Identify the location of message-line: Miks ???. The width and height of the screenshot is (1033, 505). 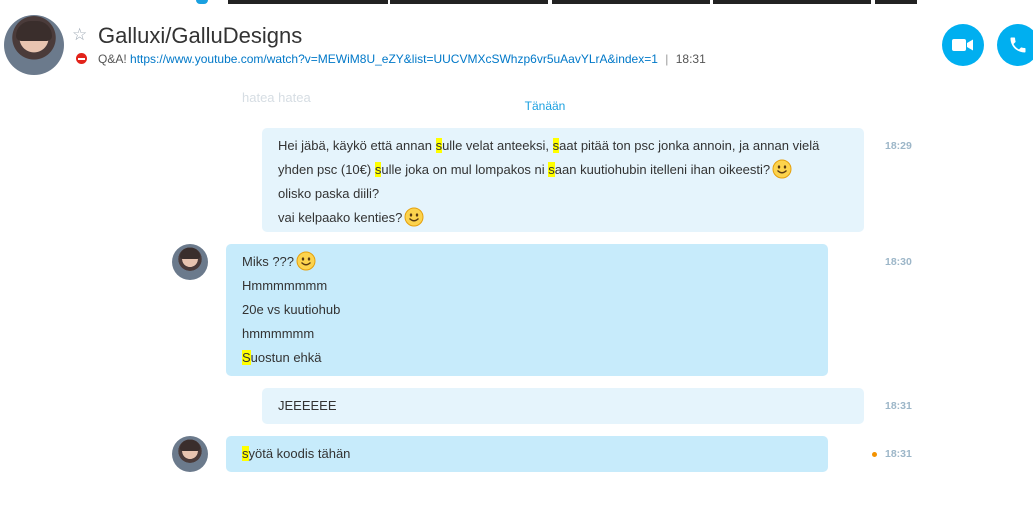
(527, 262).